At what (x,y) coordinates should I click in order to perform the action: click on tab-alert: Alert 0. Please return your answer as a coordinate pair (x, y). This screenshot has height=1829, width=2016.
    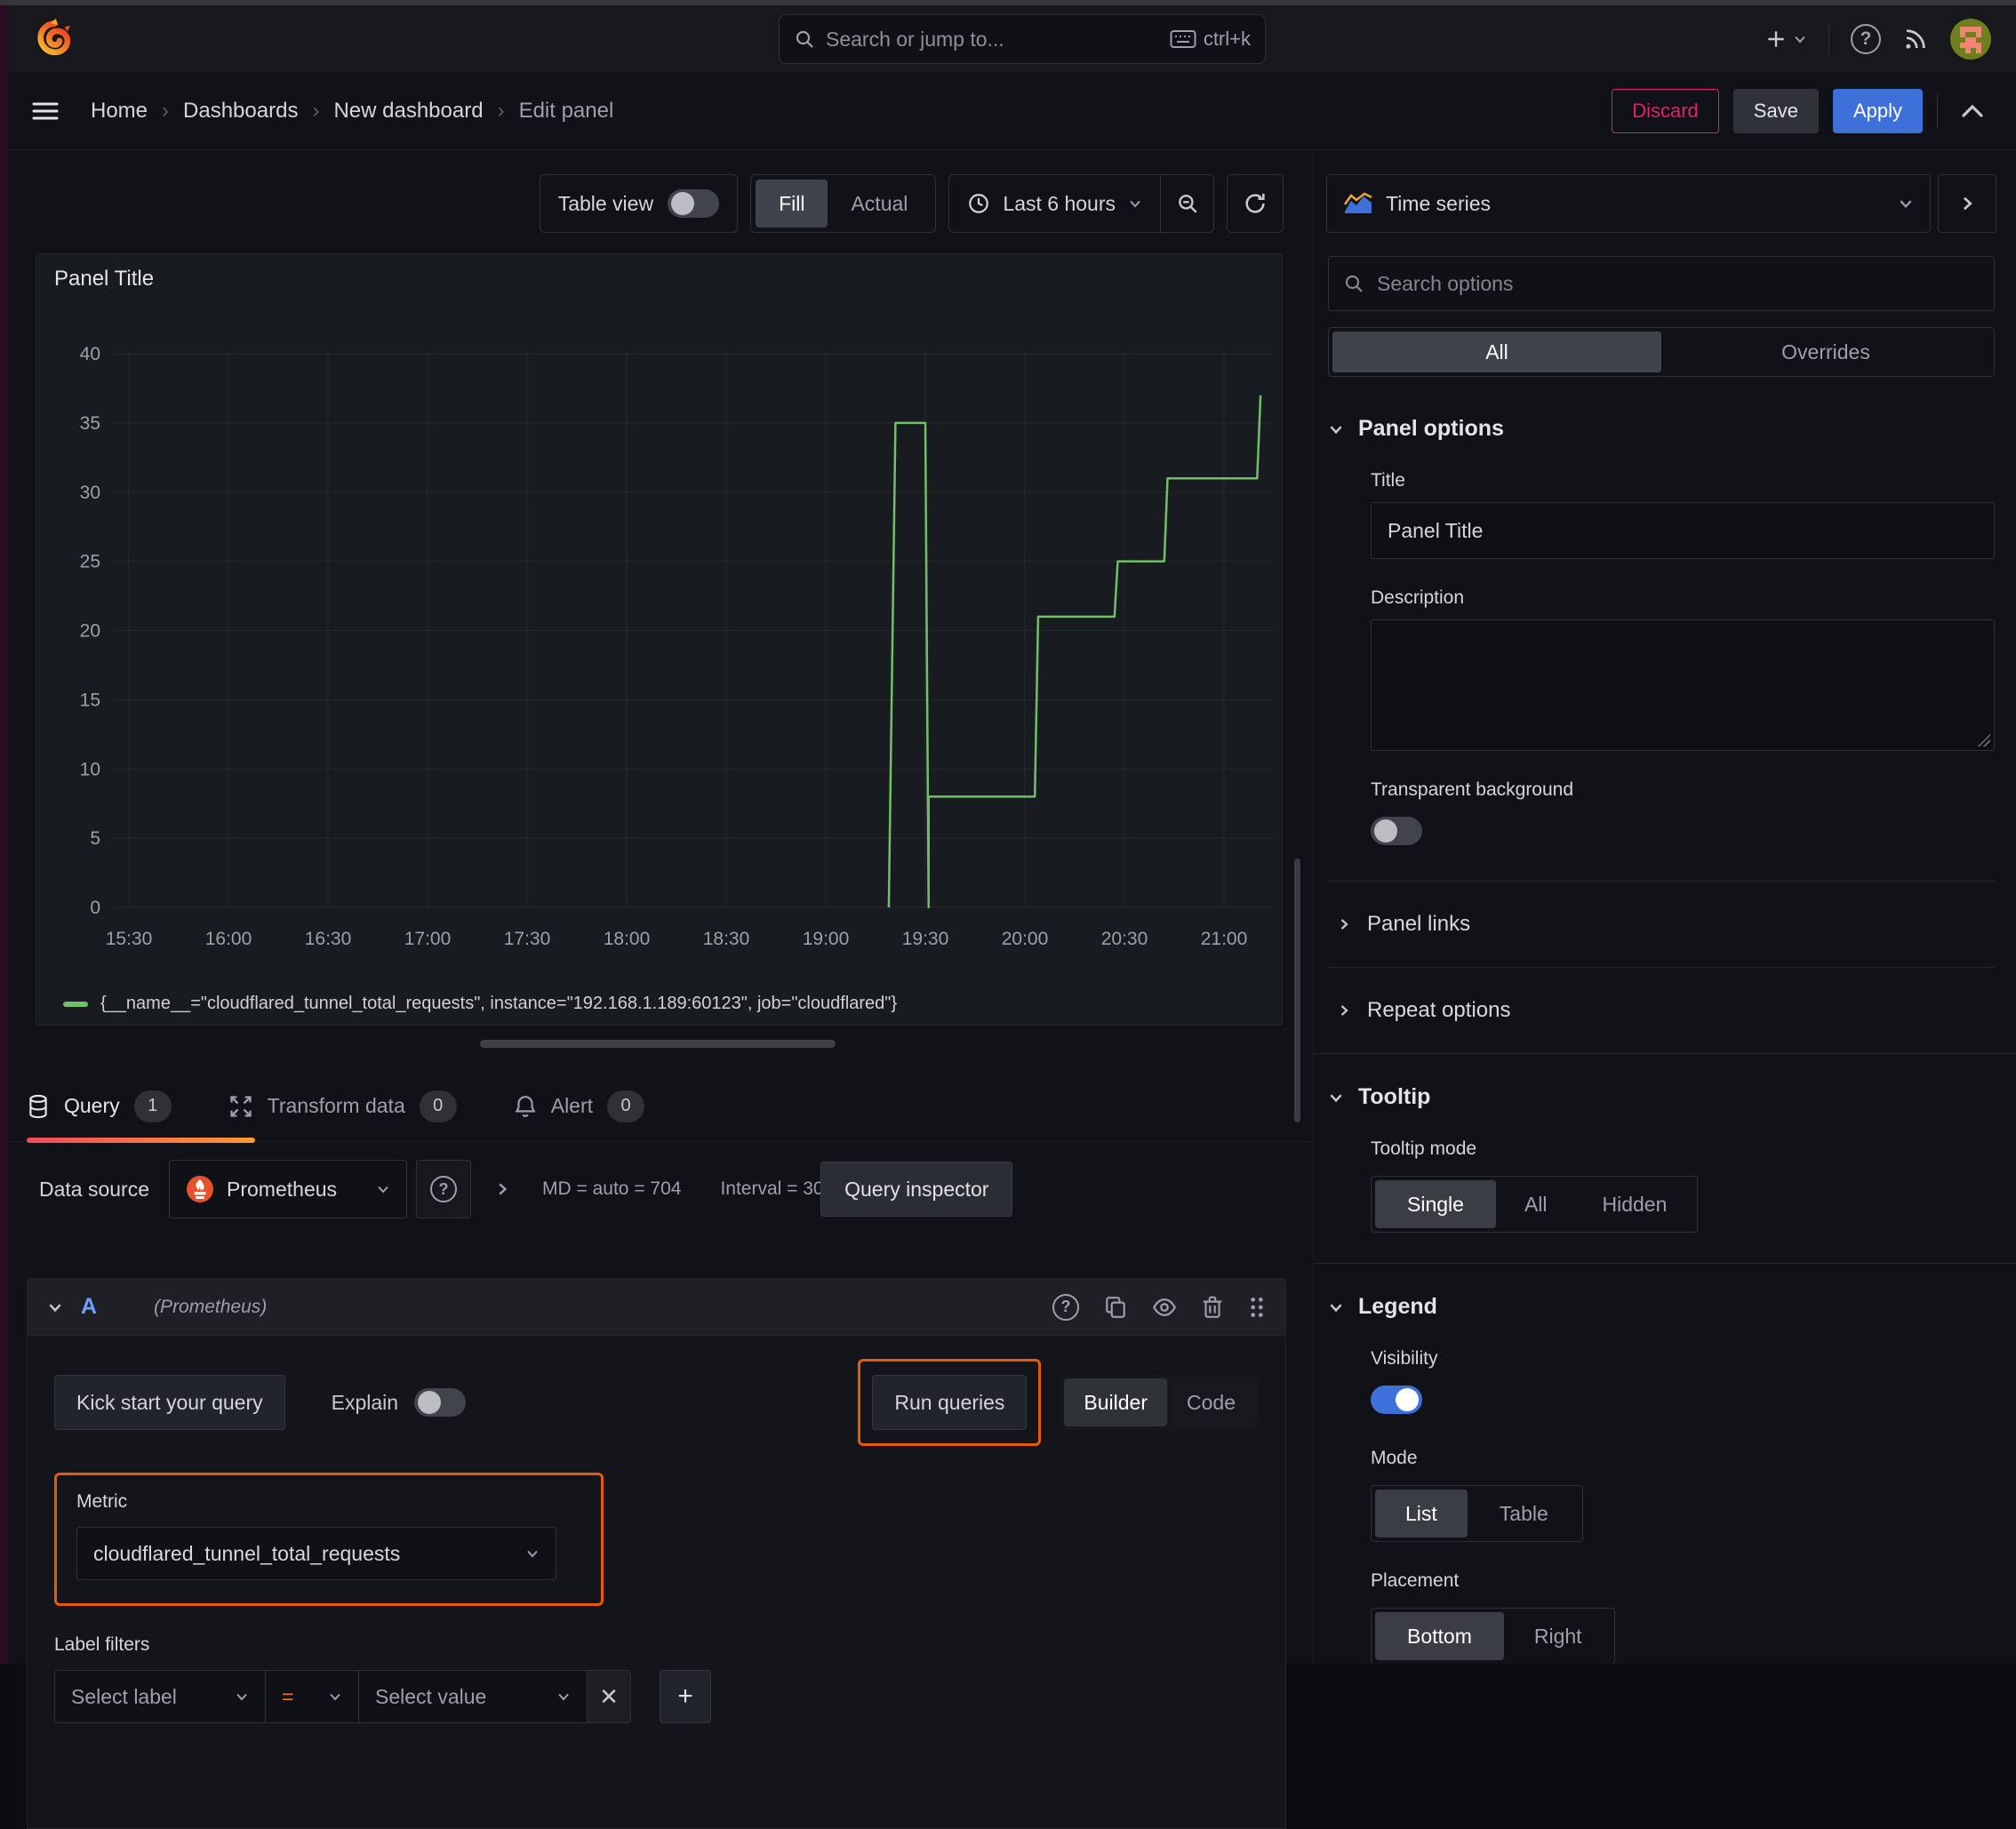
    Looking at the image, I should click on (579, 1106).